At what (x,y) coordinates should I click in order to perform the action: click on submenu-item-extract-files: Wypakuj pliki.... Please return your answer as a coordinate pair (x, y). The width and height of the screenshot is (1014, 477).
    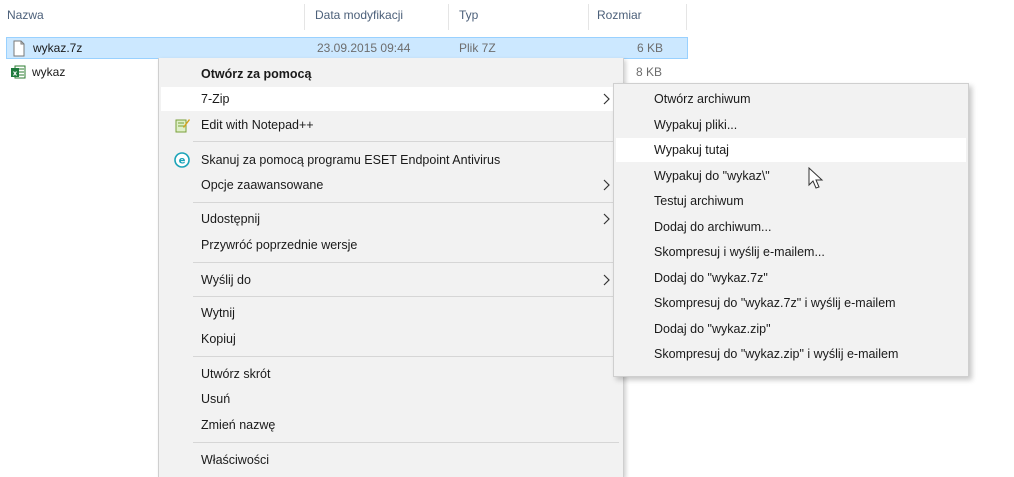
    Looking at the image, I should click on (791, 125).